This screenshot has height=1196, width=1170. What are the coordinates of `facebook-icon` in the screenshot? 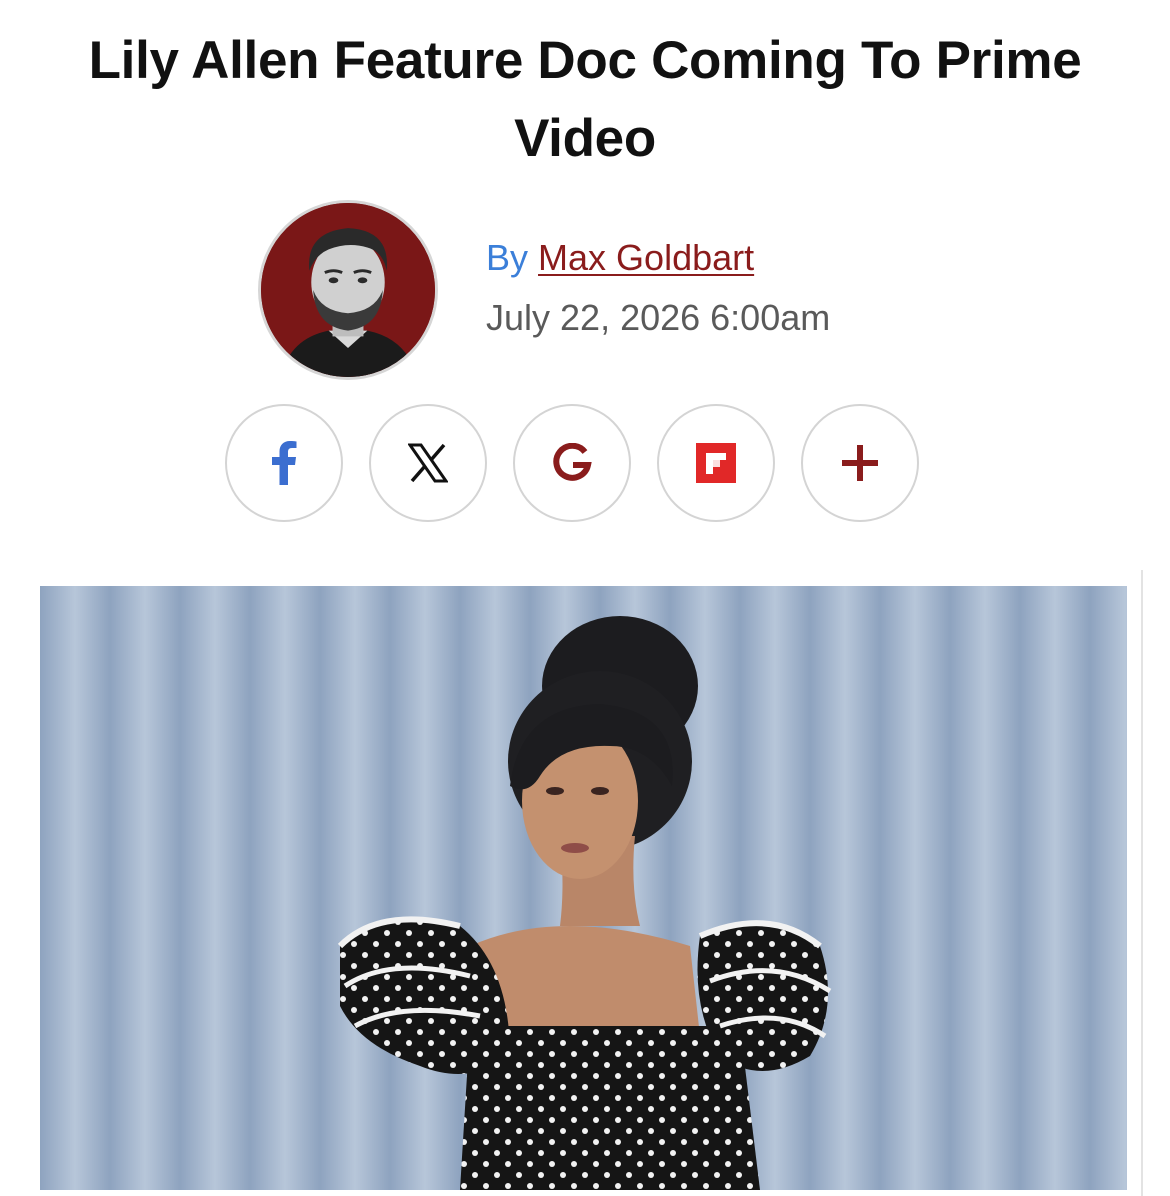 It's located at (284, 463).